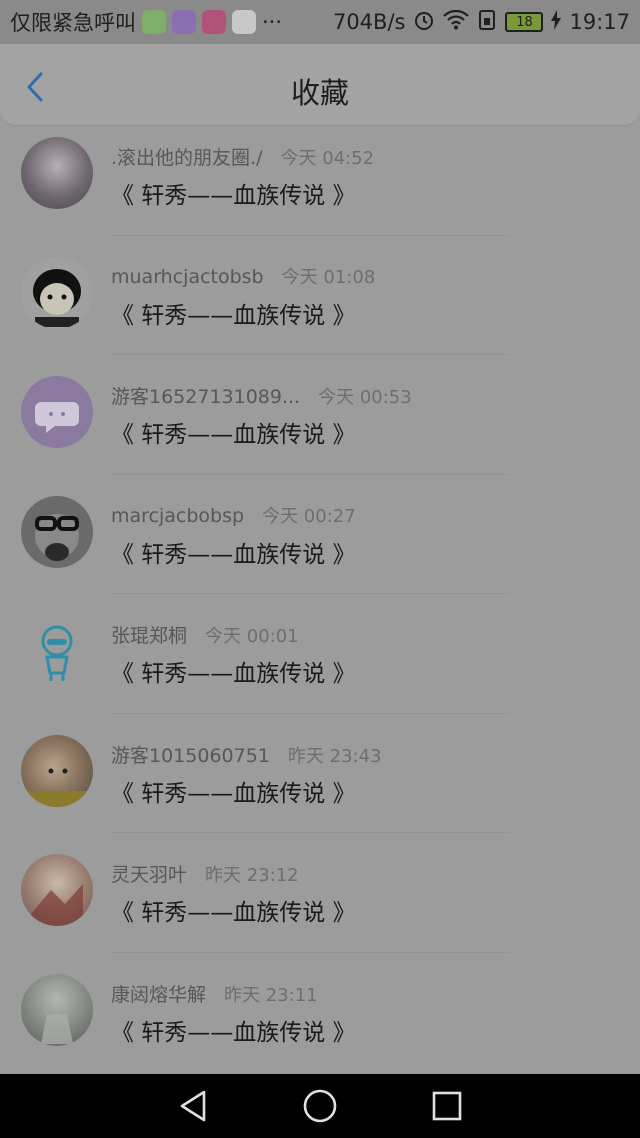  I want to click on timestamp: 昨天 23:11, so click(271, 995).